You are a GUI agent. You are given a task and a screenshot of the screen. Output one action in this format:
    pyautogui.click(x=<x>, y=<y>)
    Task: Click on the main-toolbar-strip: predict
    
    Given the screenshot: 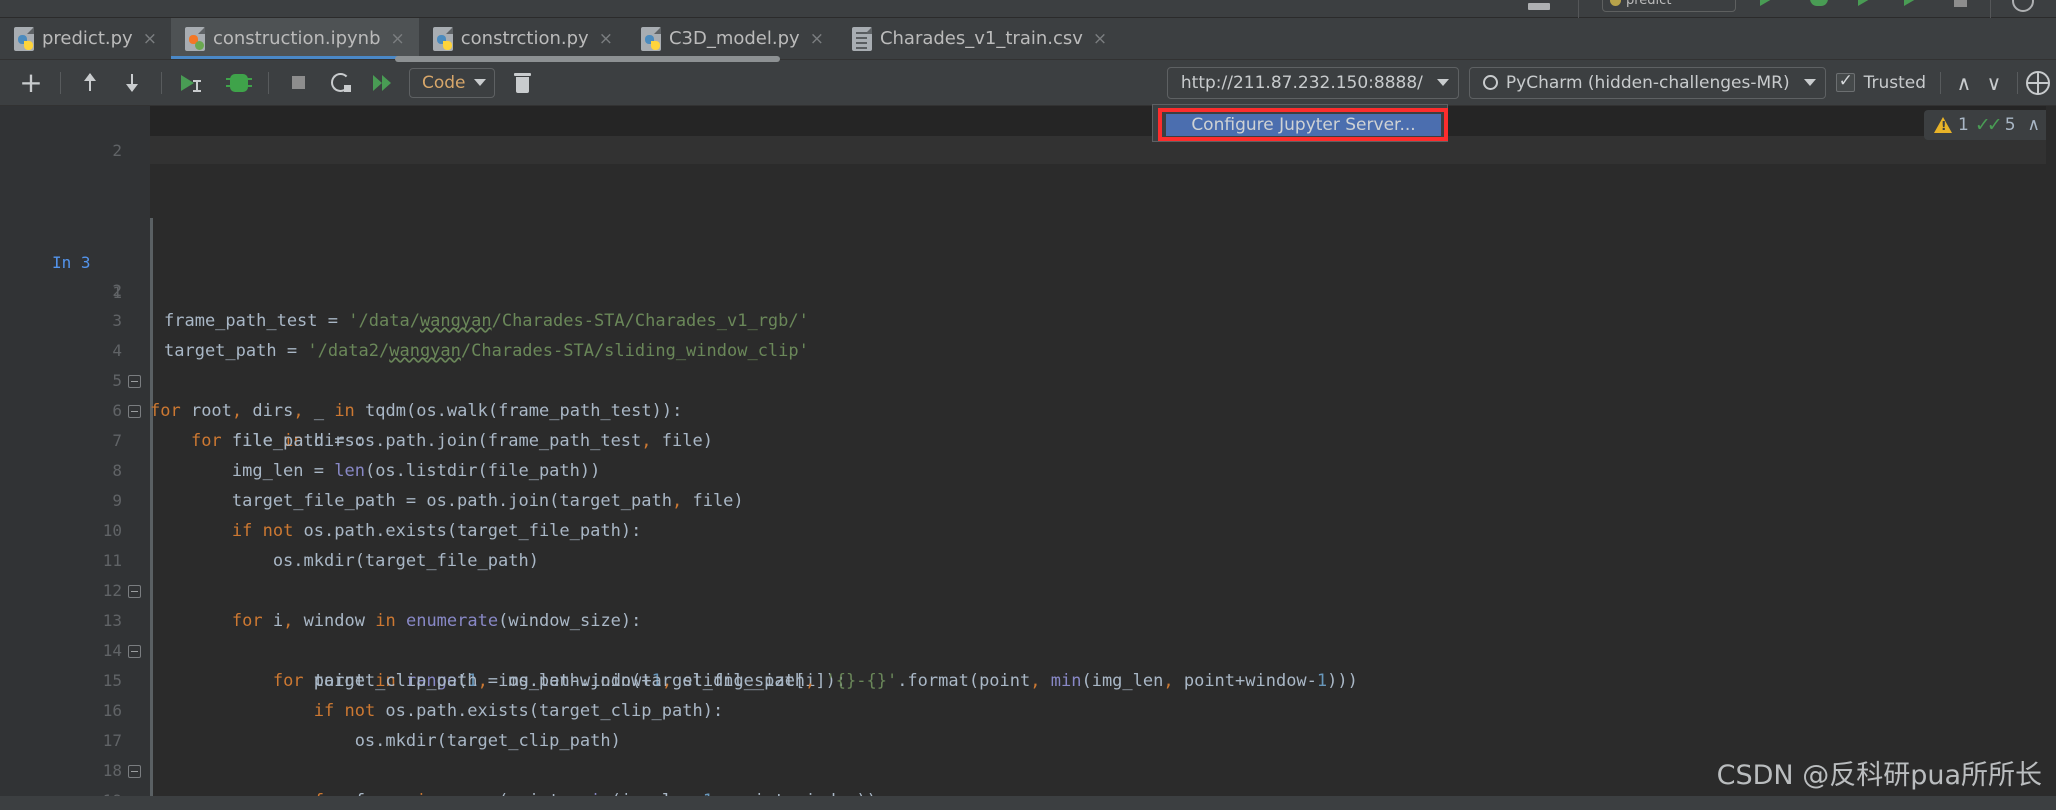 What is the action you would take?
    pyautogui.click(x=1028, y=9)
    